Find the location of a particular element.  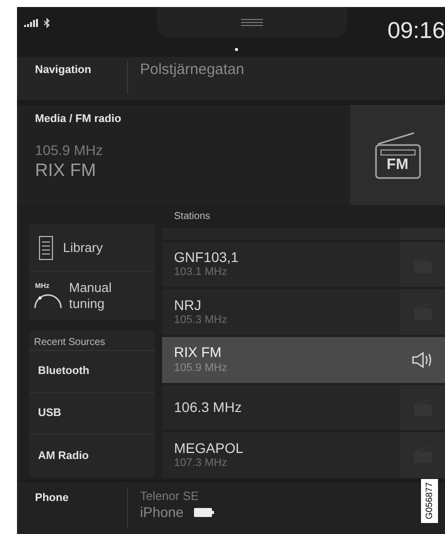

frequency-text: 105.9 MHz is located at coordinates (69, 150).